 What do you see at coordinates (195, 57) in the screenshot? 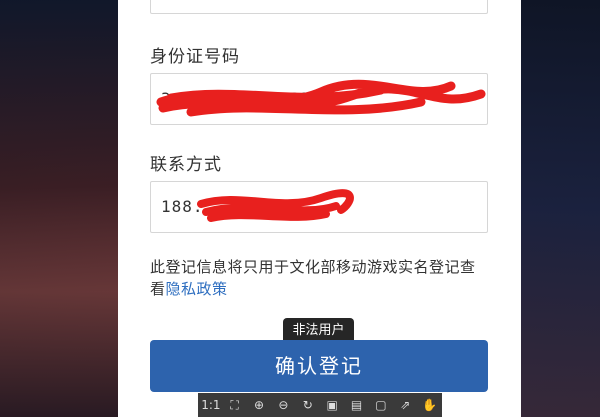
I see `id-number-label: 身份证号码` at bounding box center [195, 57].